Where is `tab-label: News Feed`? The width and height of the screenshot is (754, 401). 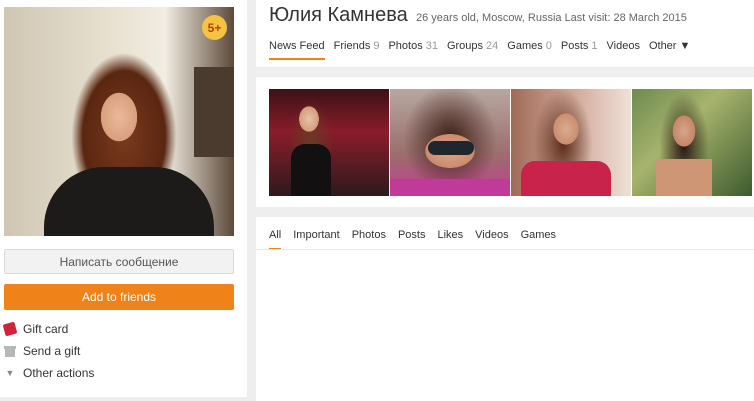
tab-label: News Feed is located at coordinates (297, 46).